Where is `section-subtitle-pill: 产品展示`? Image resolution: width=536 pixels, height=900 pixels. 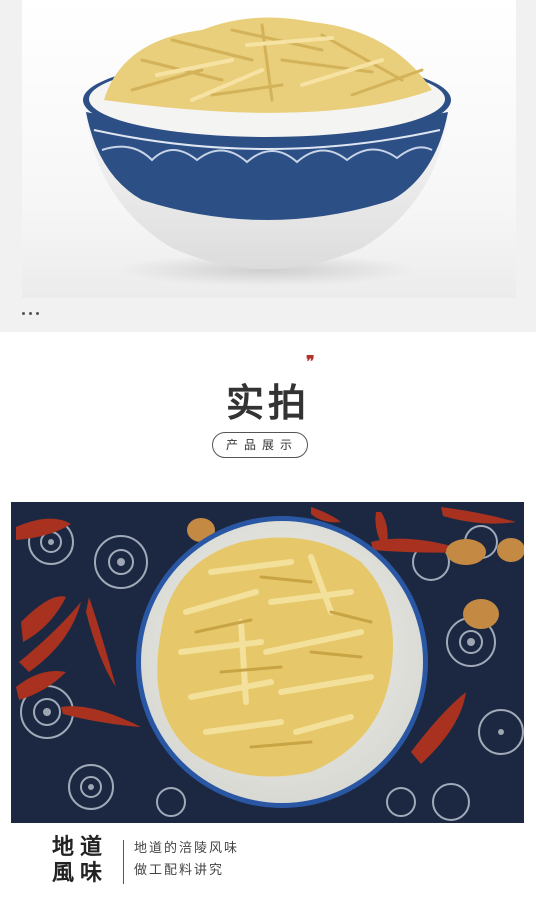
section-subtitle-pill: 产品展示 is located at coordinates (260, 445).